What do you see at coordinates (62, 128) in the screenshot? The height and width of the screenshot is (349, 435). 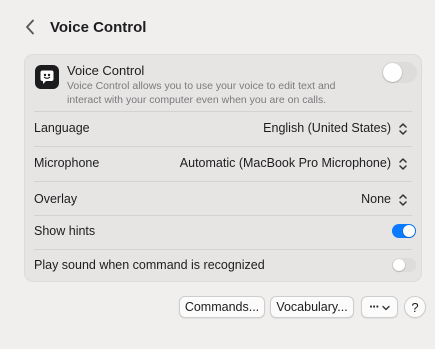 I see `language-label: Language` at bounding box center [62, 128].